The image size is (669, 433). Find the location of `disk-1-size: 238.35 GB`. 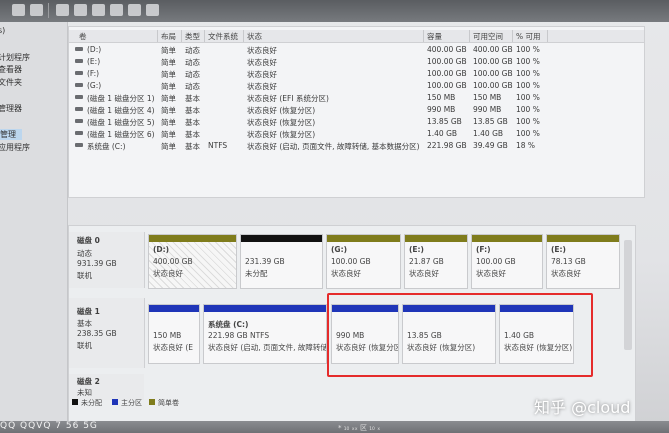

disk-1-size: 238.35 GB is located at coordinates (97, 333).